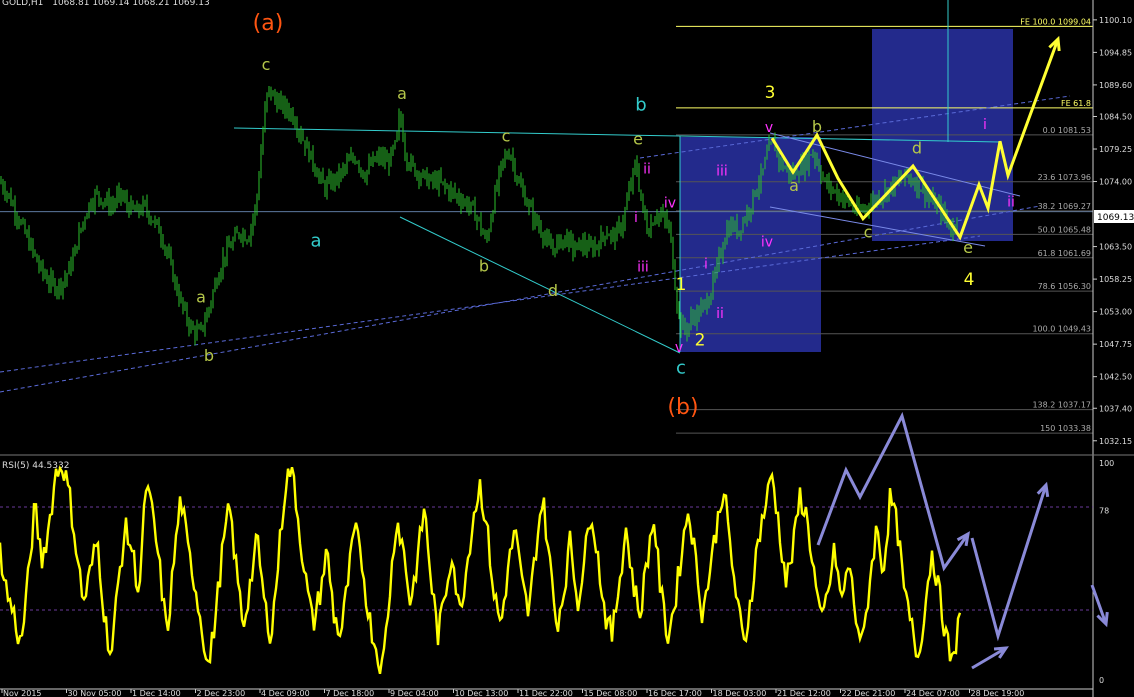 This screenshot has width=1134, height=697. I want to click on current-price-label: 1069.13, so click(1115, 218).